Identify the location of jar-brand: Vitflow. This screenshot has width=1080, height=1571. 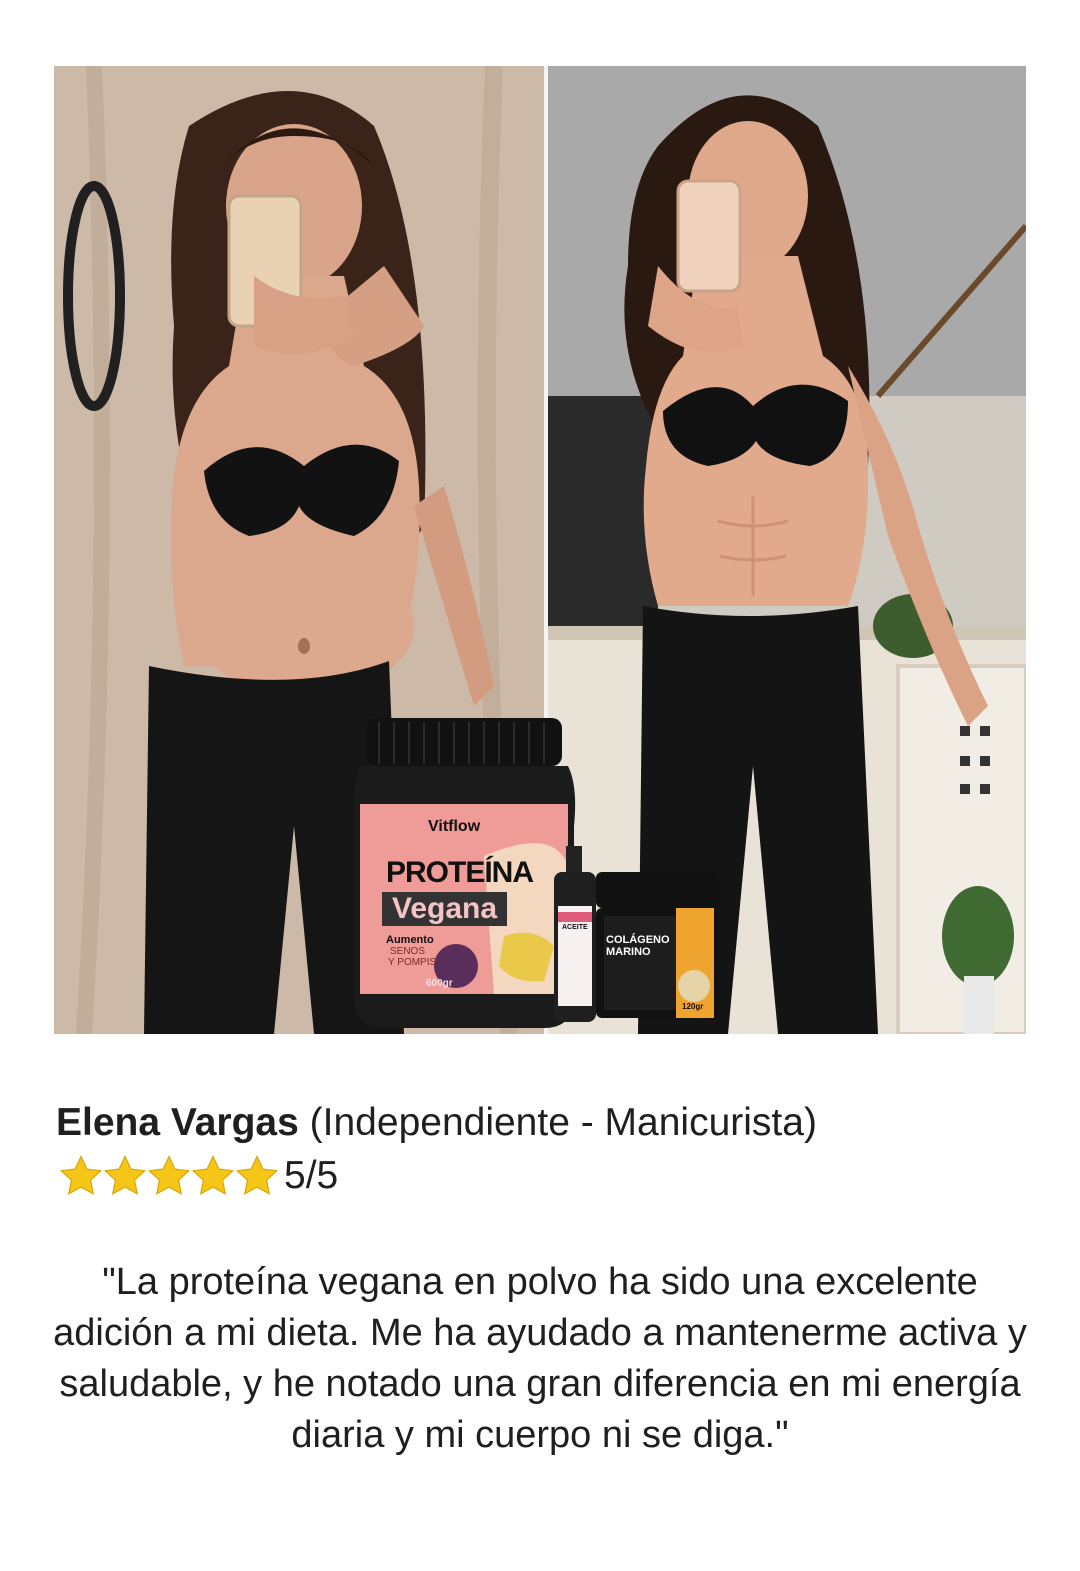
(454, 826).